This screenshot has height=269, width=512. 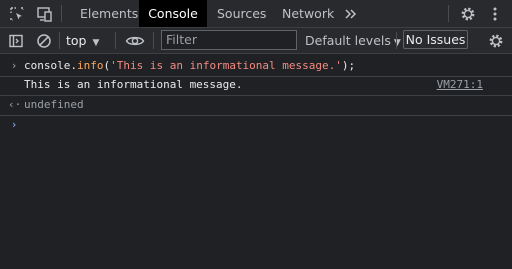 I want to click on console-toolbar: top ▼ Filter Default levels ▼ No Issues, so click(x=256, y=41).